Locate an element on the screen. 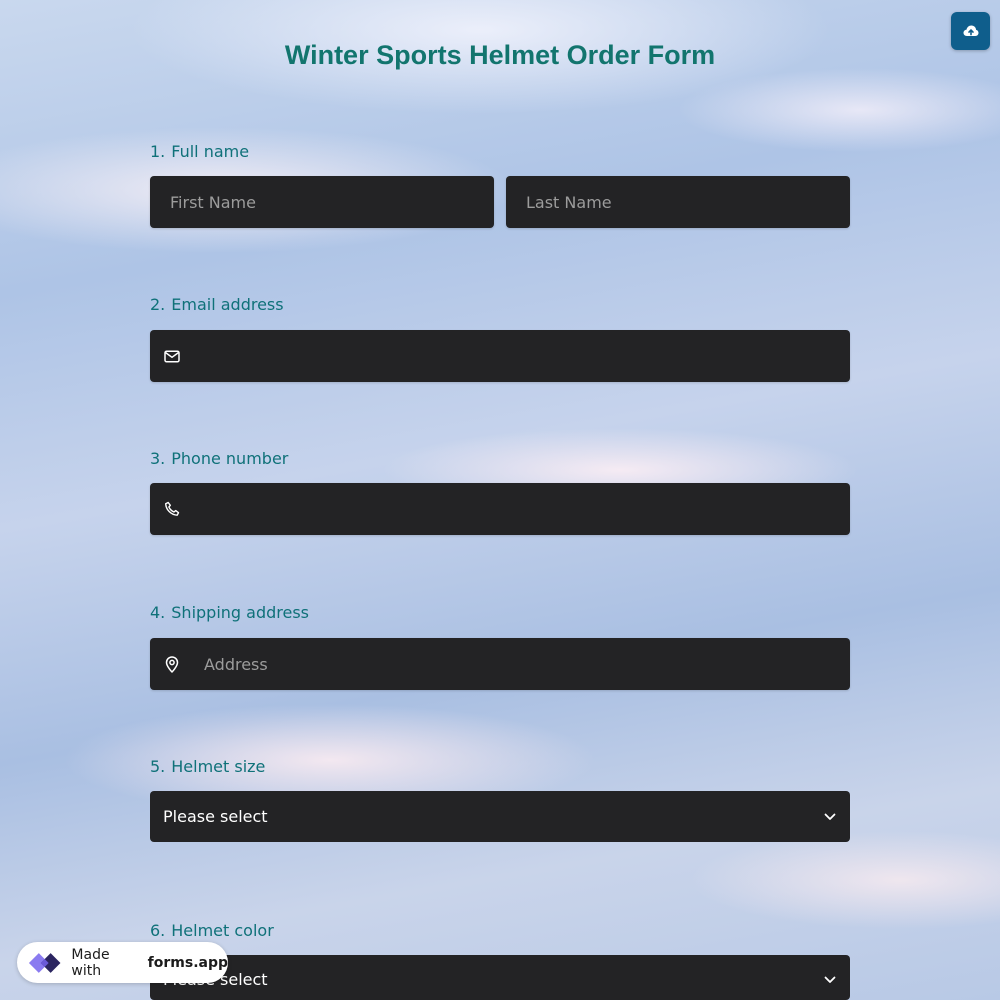 The height and width of the screenshot is (1000, 1000). question-label: 1. Full name is located at coordinates (500, 152).